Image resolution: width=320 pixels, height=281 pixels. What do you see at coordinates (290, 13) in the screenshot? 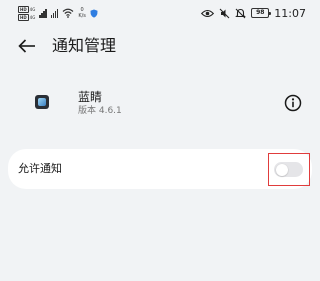
I see `status-time: 11:07` at bounding box center [290, 13].